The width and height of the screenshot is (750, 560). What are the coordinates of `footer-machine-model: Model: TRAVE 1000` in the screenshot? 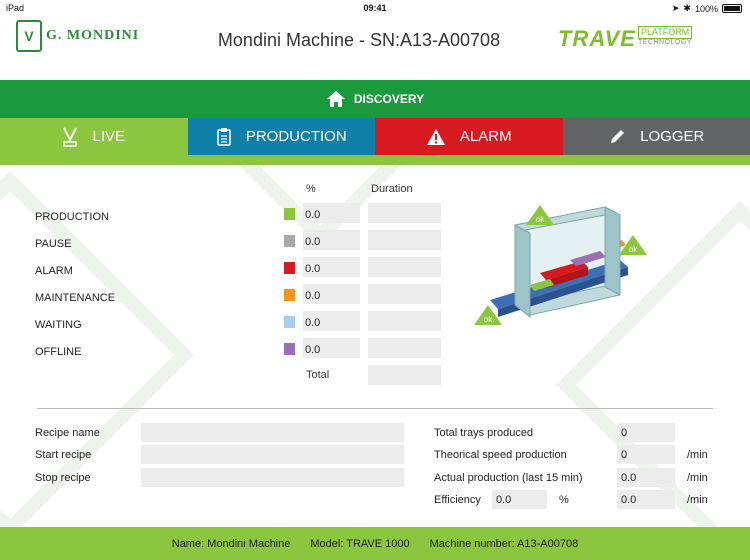 It's located at (360, 543).